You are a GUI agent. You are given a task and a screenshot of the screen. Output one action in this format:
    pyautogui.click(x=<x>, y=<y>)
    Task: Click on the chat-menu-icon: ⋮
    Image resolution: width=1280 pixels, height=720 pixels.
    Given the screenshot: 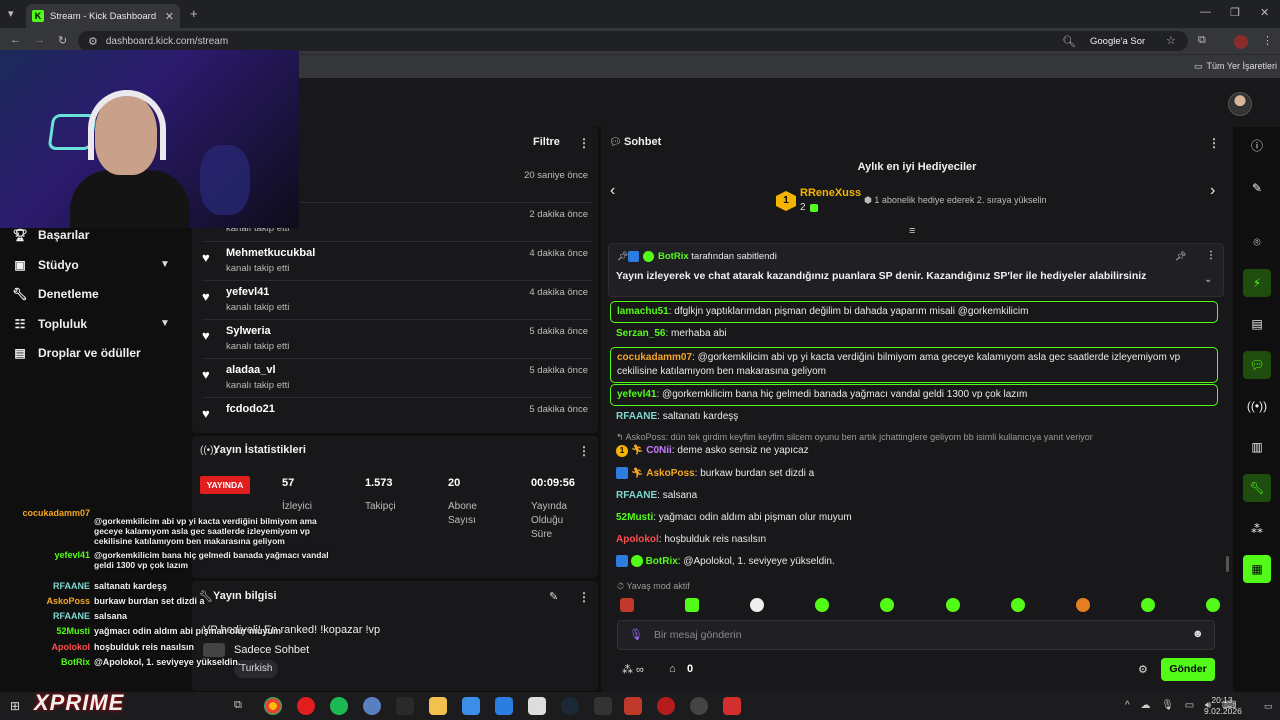 What is the action you would take?
    pyautogui.click(x=1214, y=143)
    